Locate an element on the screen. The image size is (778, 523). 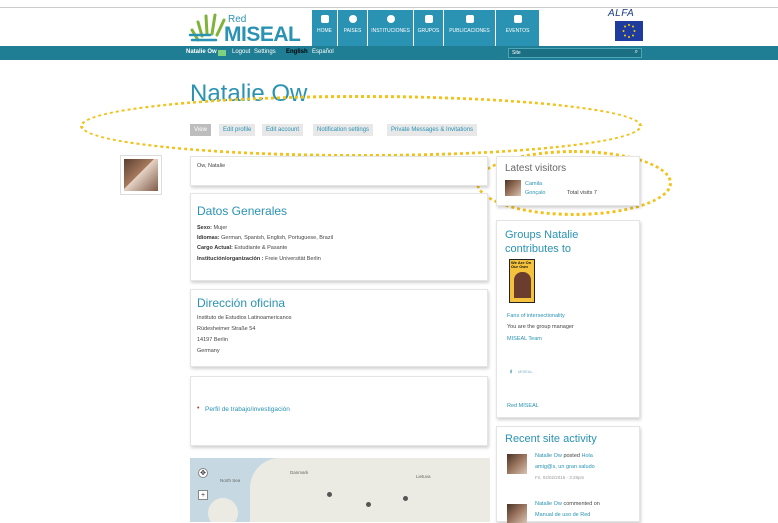
activity-manual-link: Manual de uso de Red is located at coordinates (562, 515).